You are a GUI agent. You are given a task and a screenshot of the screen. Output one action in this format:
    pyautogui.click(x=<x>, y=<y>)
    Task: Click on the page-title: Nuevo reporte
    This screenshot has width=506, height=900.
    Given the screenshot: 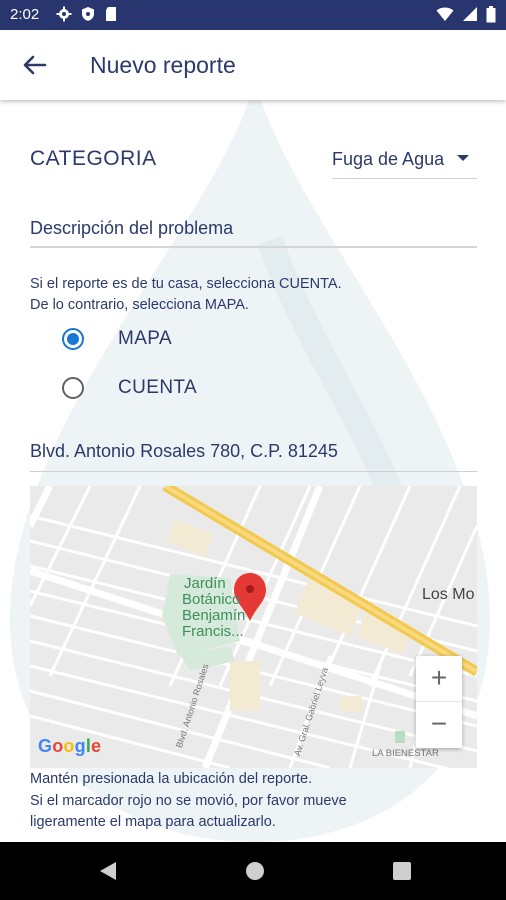 What is the action you would take?
    pyautogui.click(x=163, y=65)
    